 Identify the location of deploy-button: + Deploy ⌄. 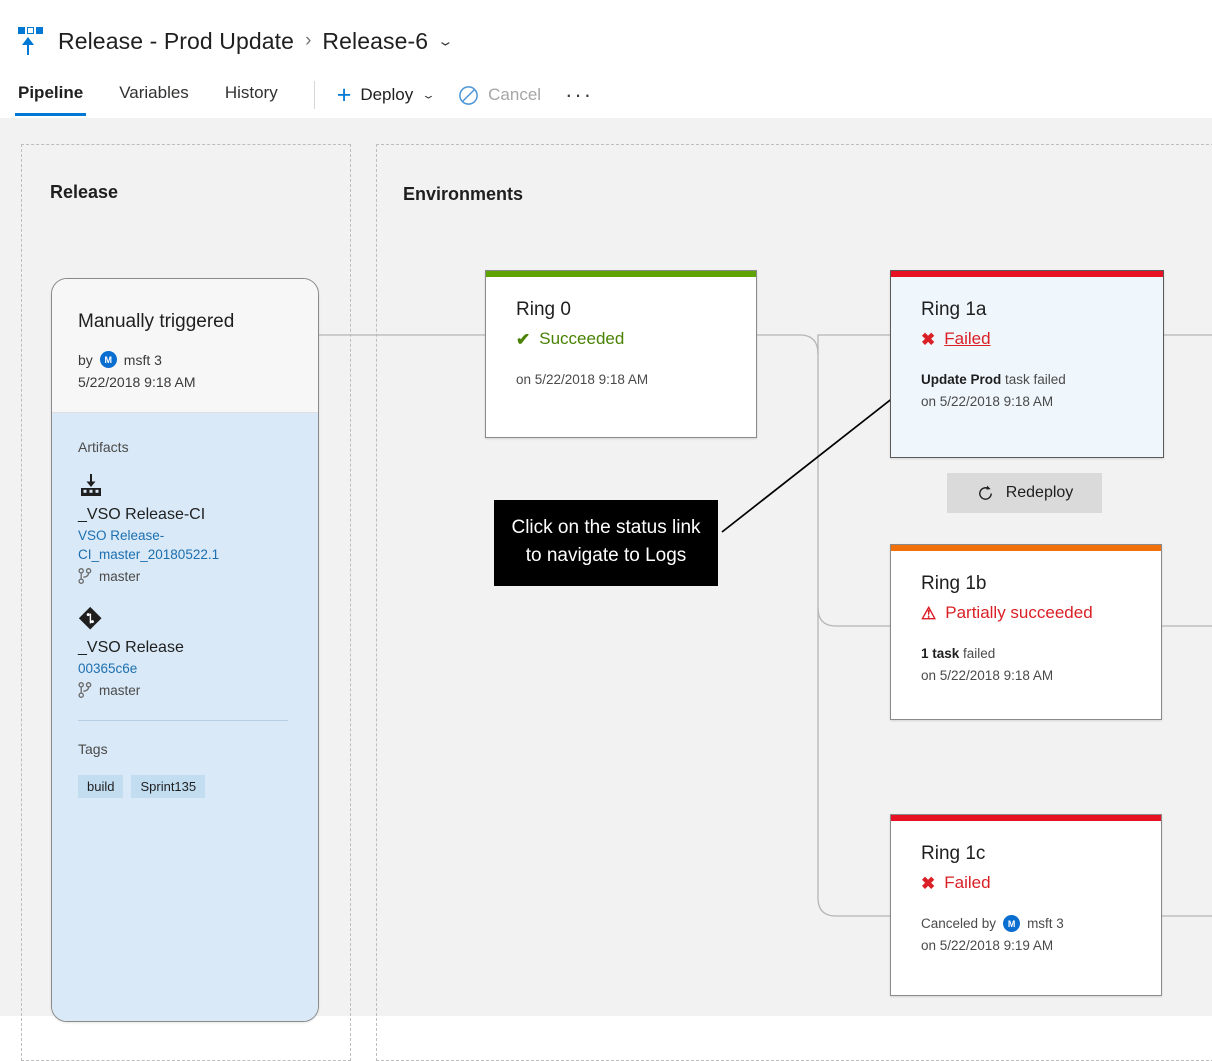
(386, 94).